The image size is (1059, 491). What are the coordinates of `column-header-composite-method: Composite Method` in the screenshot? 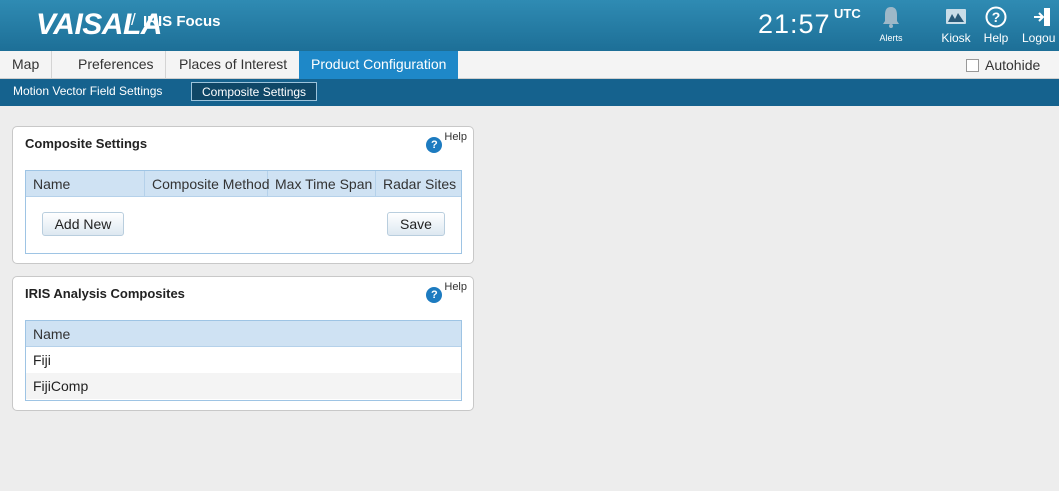 It's located at (207, 183).